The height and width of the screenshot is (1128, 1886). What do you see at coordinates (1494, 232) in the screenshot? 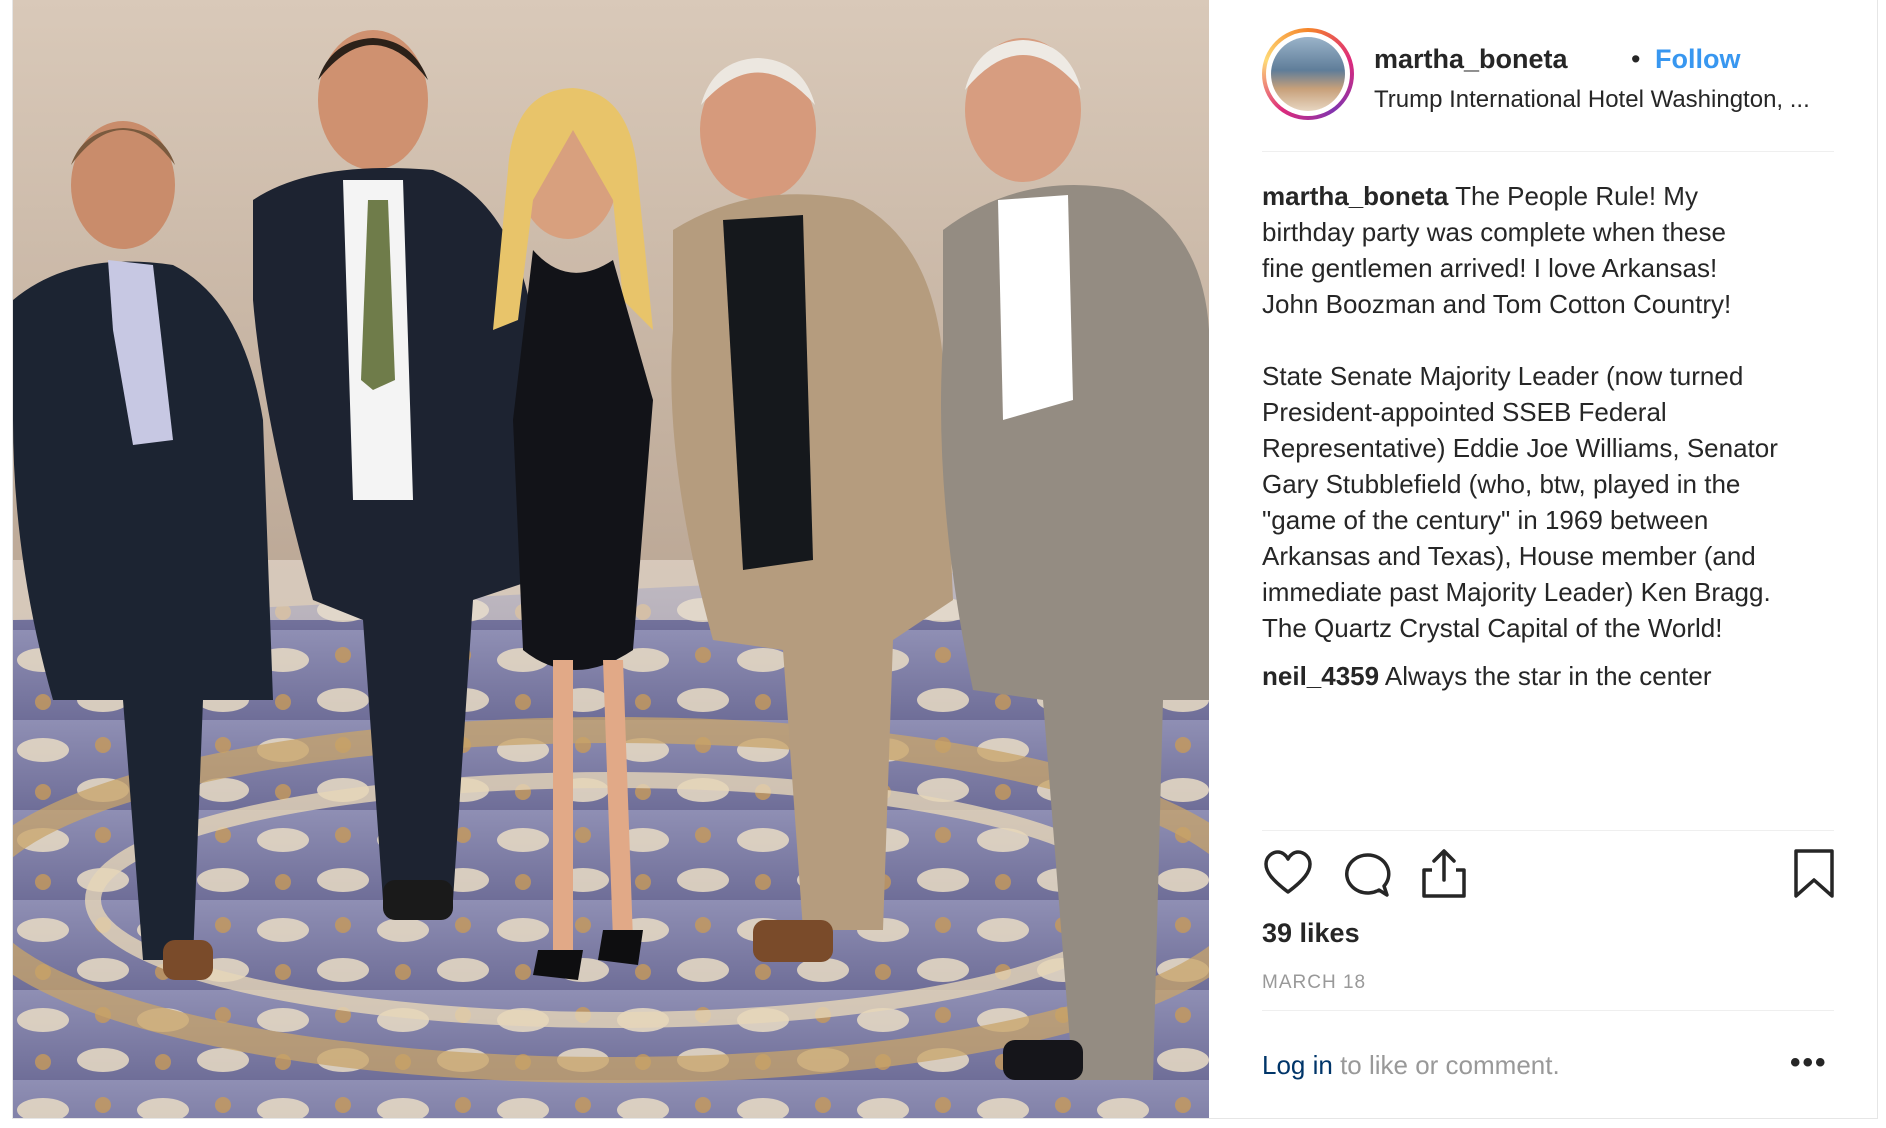
I see `caption-text-line: birthday party was complete when these` at bounding box center [1494, 232].